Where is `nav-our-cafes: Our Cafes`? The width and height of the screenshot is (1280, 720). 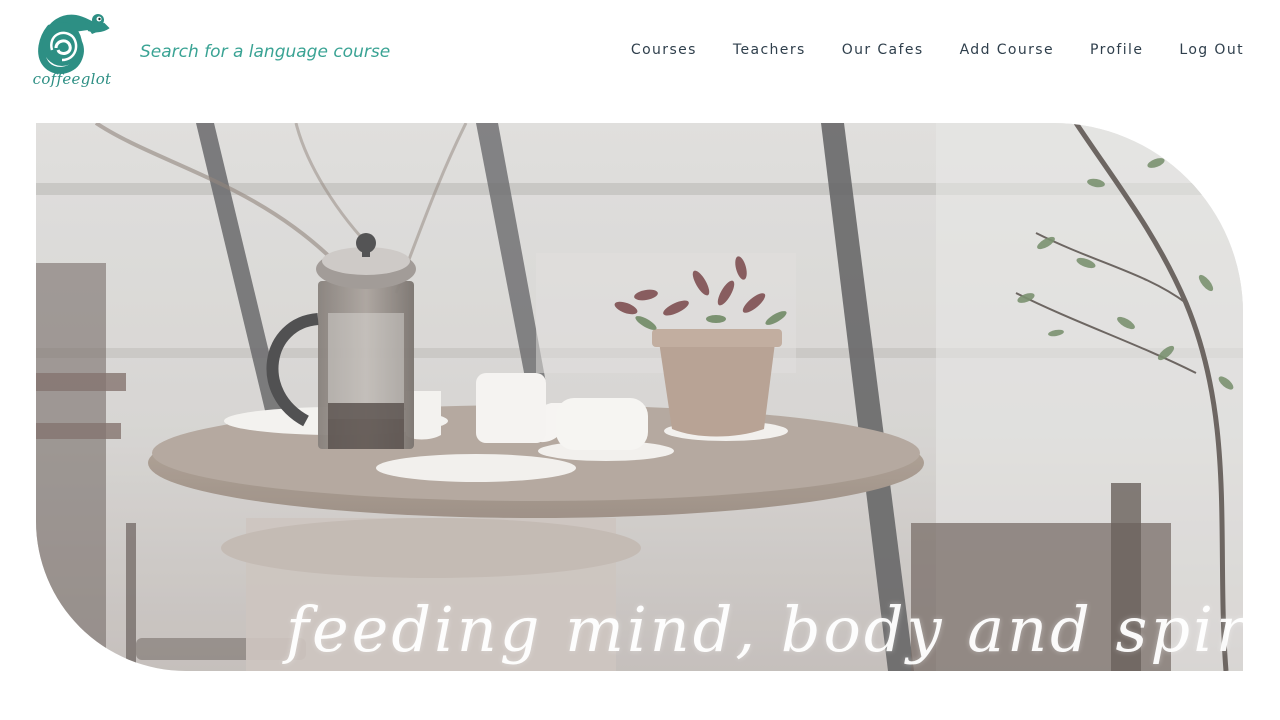
nav-our-cafes: Our Cafes is located at coordinates (883, 50).